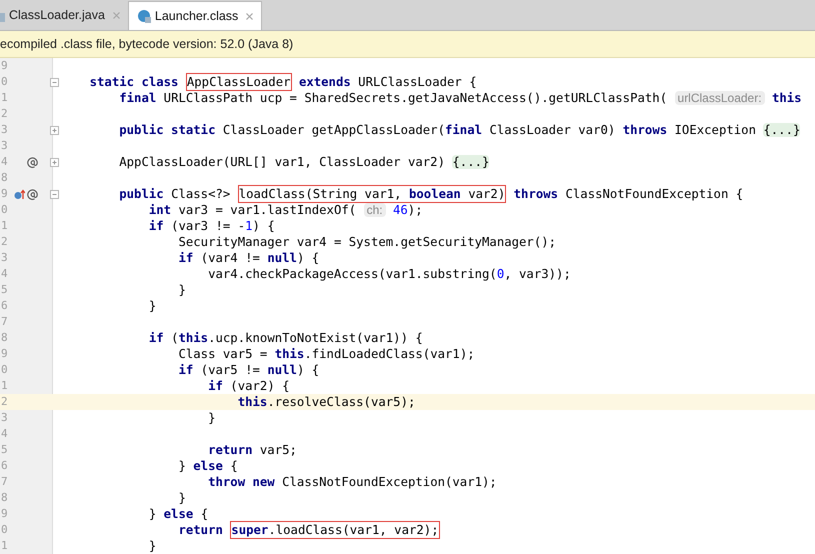 The image size is (815, 554). Describe the element at coordinates (320, 194) in the screenshot. I see `code-text: loadClass(String var1,` at that location.